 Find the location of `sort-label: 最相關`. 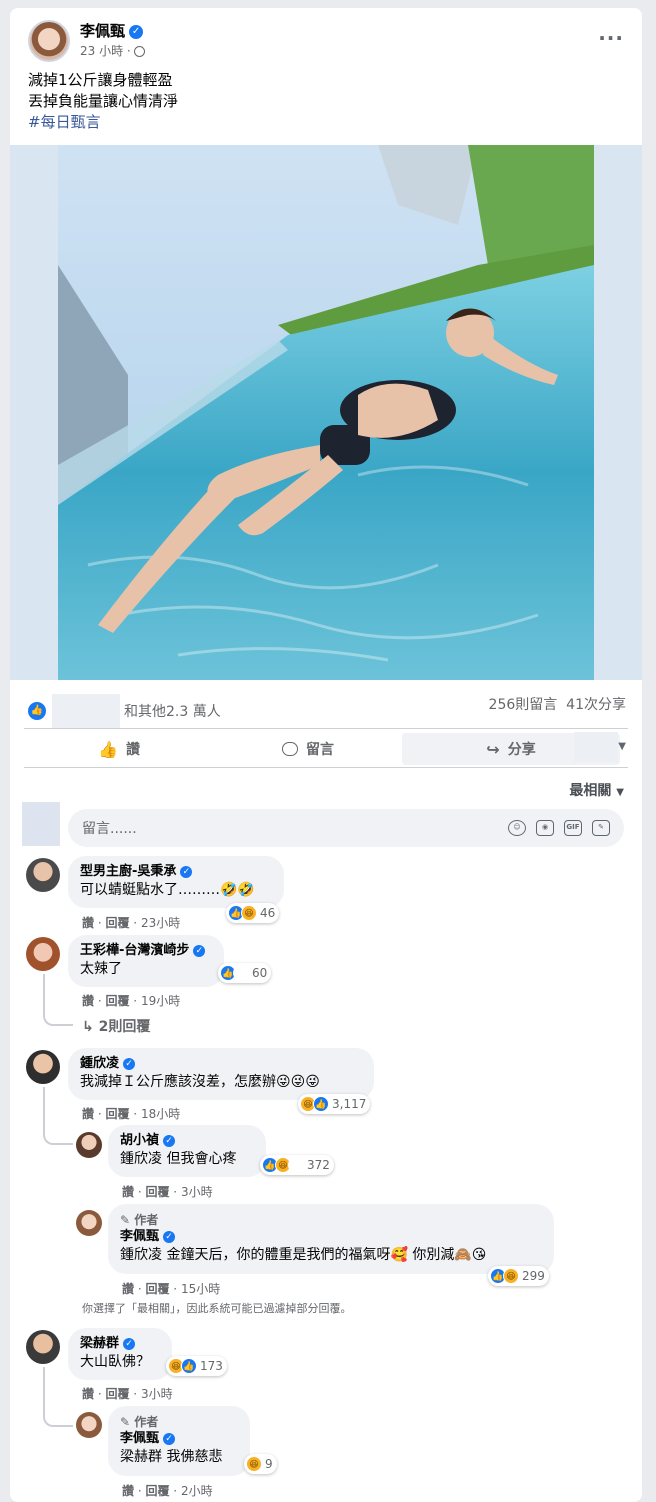

sort-label: 最相關 is located at coordinates (590, 791).